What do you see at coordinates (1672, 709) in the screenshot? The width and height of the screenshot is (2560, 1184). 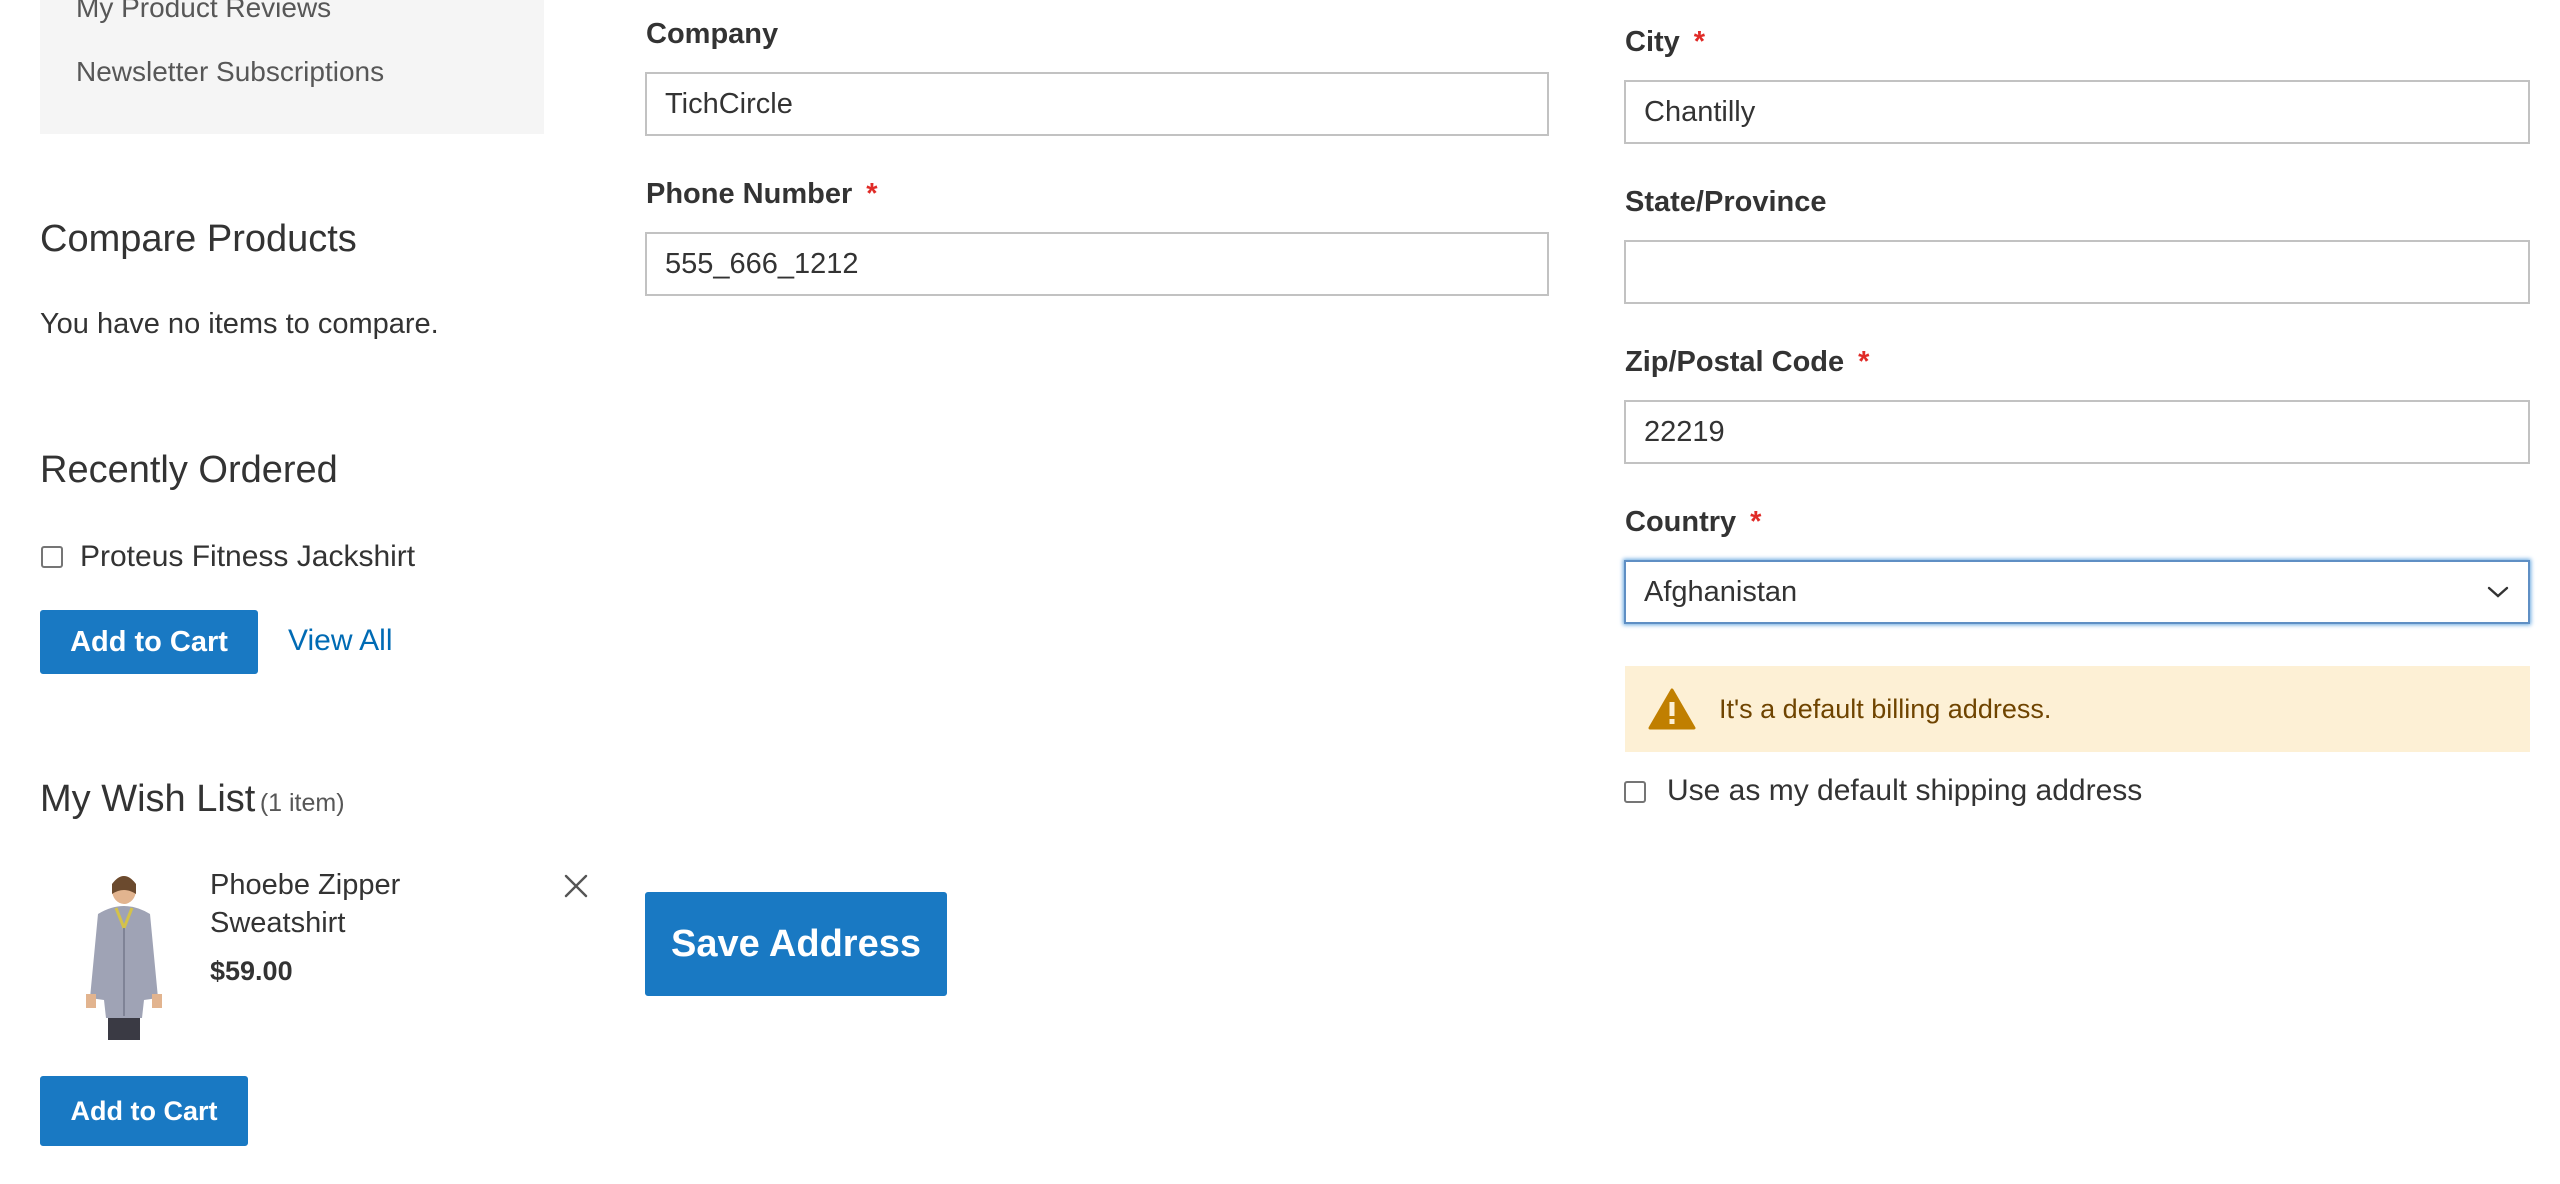 I see `warning-icon` at bounding box center [1672, 709].